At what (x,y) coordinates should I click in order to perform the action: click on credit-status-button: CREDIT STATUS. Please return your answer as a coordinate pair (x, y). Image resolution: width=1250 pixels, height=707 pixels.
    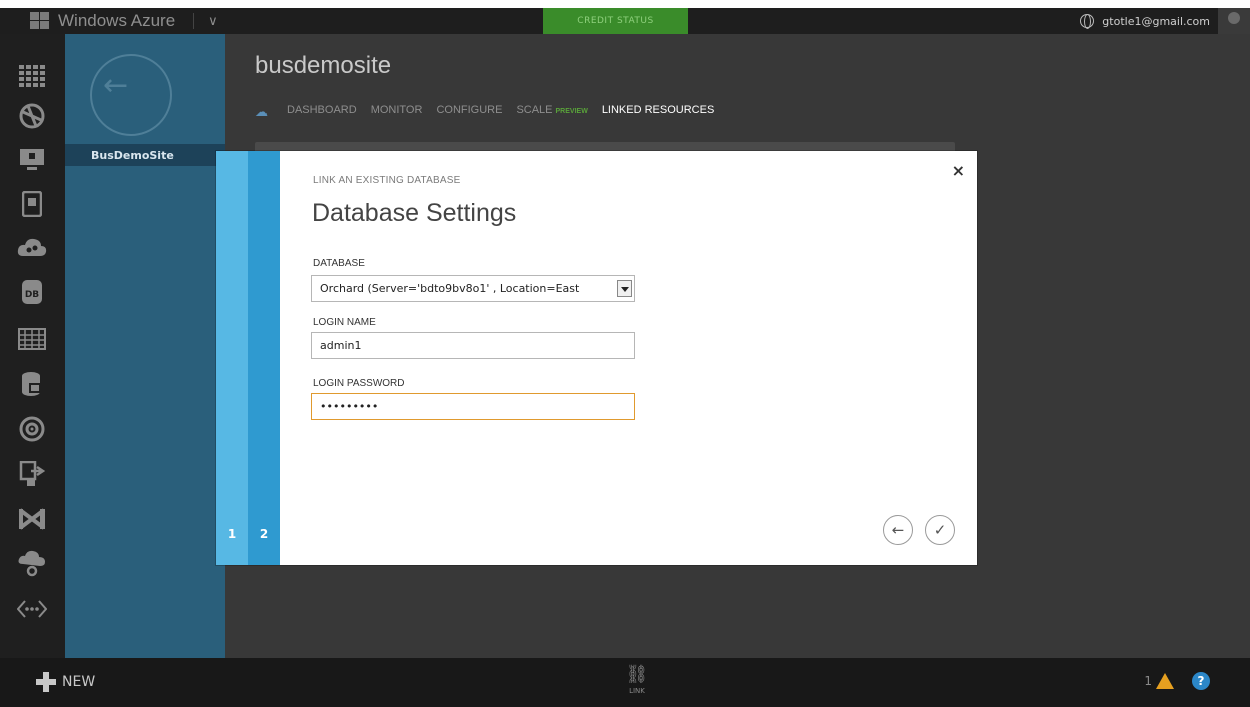
    Looking at the image, I should click on (615, 21).